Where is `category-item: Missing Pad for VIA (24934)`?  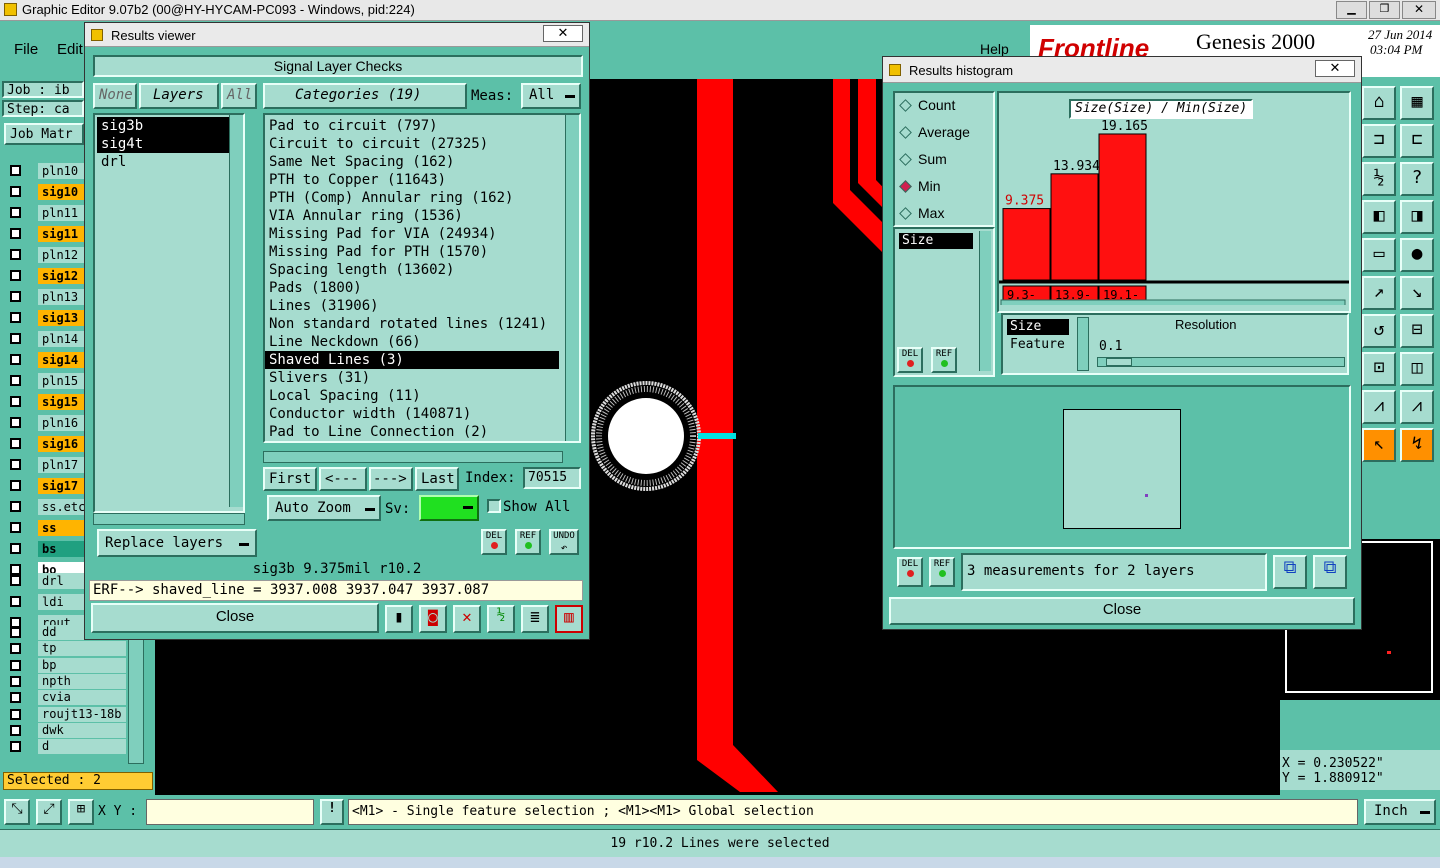 category-item: Missing Pad for VIA (24934) is located at coordinates (412, 234).